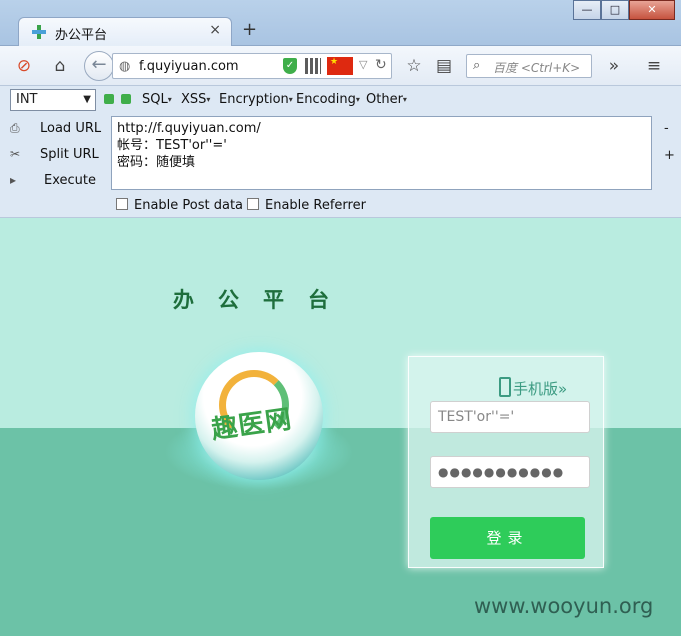 Image resolution: width=681 pixels, height=636 pixels. What do you see at coordinates (263, 300) in the screenshot?
I see `page-title: 办公平台` at bounding box center [263, 300].